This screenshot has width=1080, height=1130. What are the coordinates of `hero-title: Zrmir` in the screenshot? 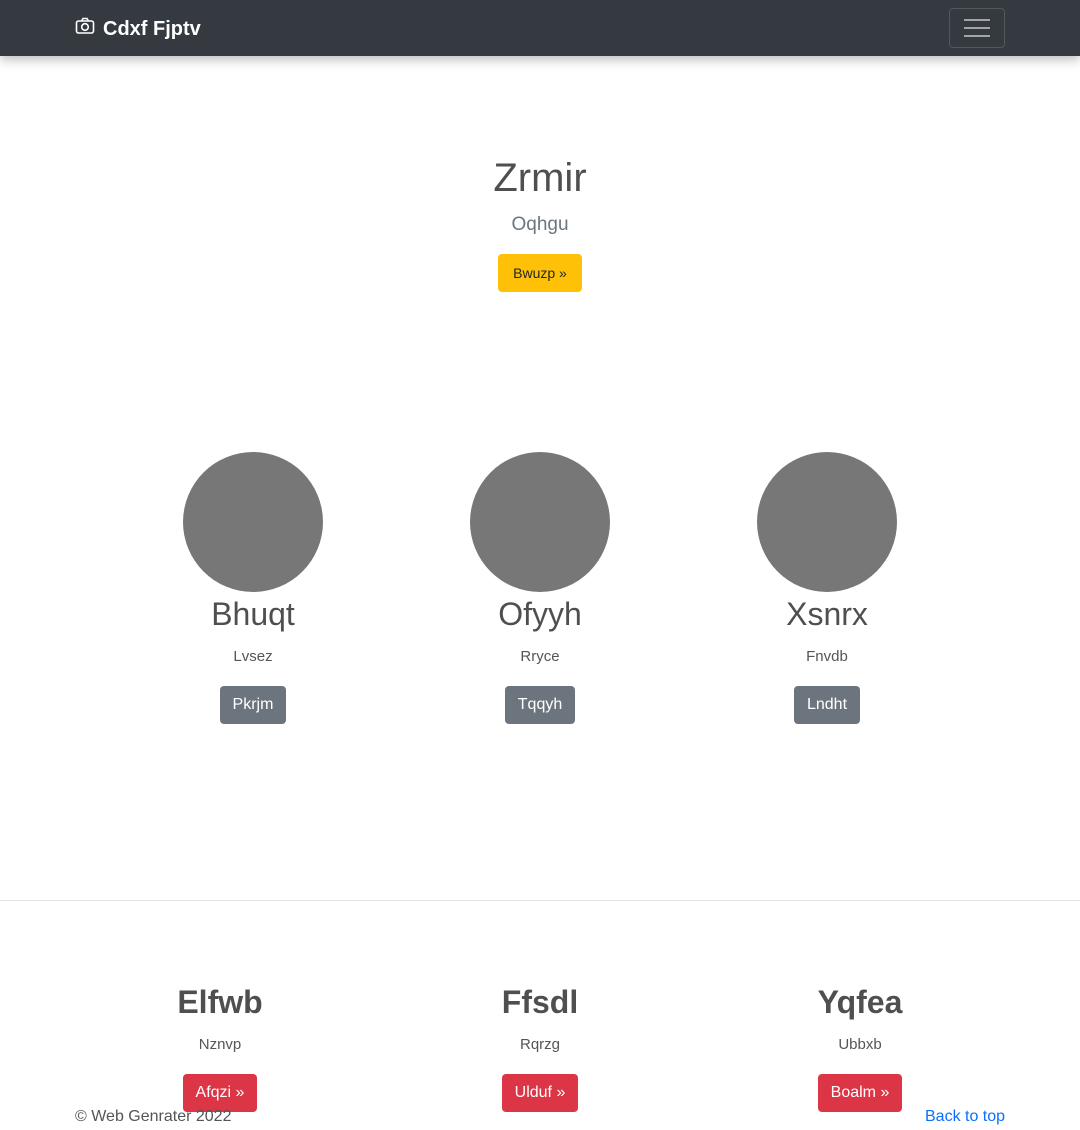 It's located at (540, 178).